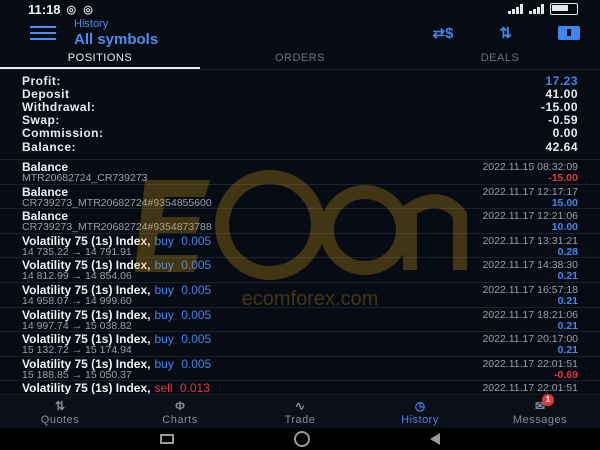 This screenshot has height=450, width=600. I want to click on summary-label: Profit:, so click(41, 80).